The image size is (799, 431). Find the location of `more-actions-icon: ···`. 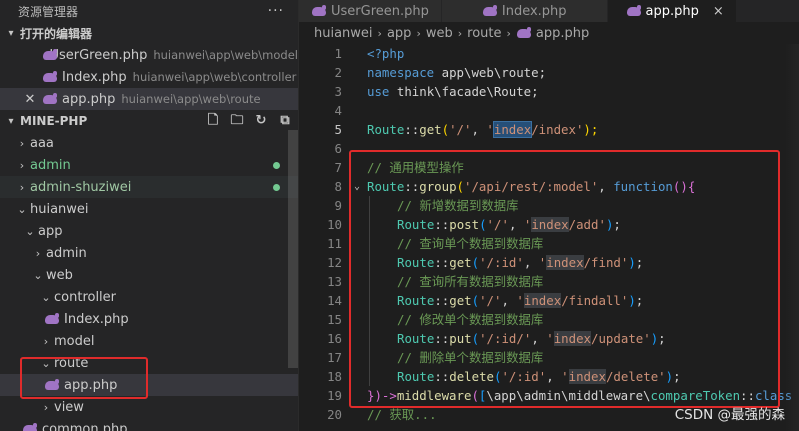

more-actions-icon: ··· is located at coordinates (276, 11).